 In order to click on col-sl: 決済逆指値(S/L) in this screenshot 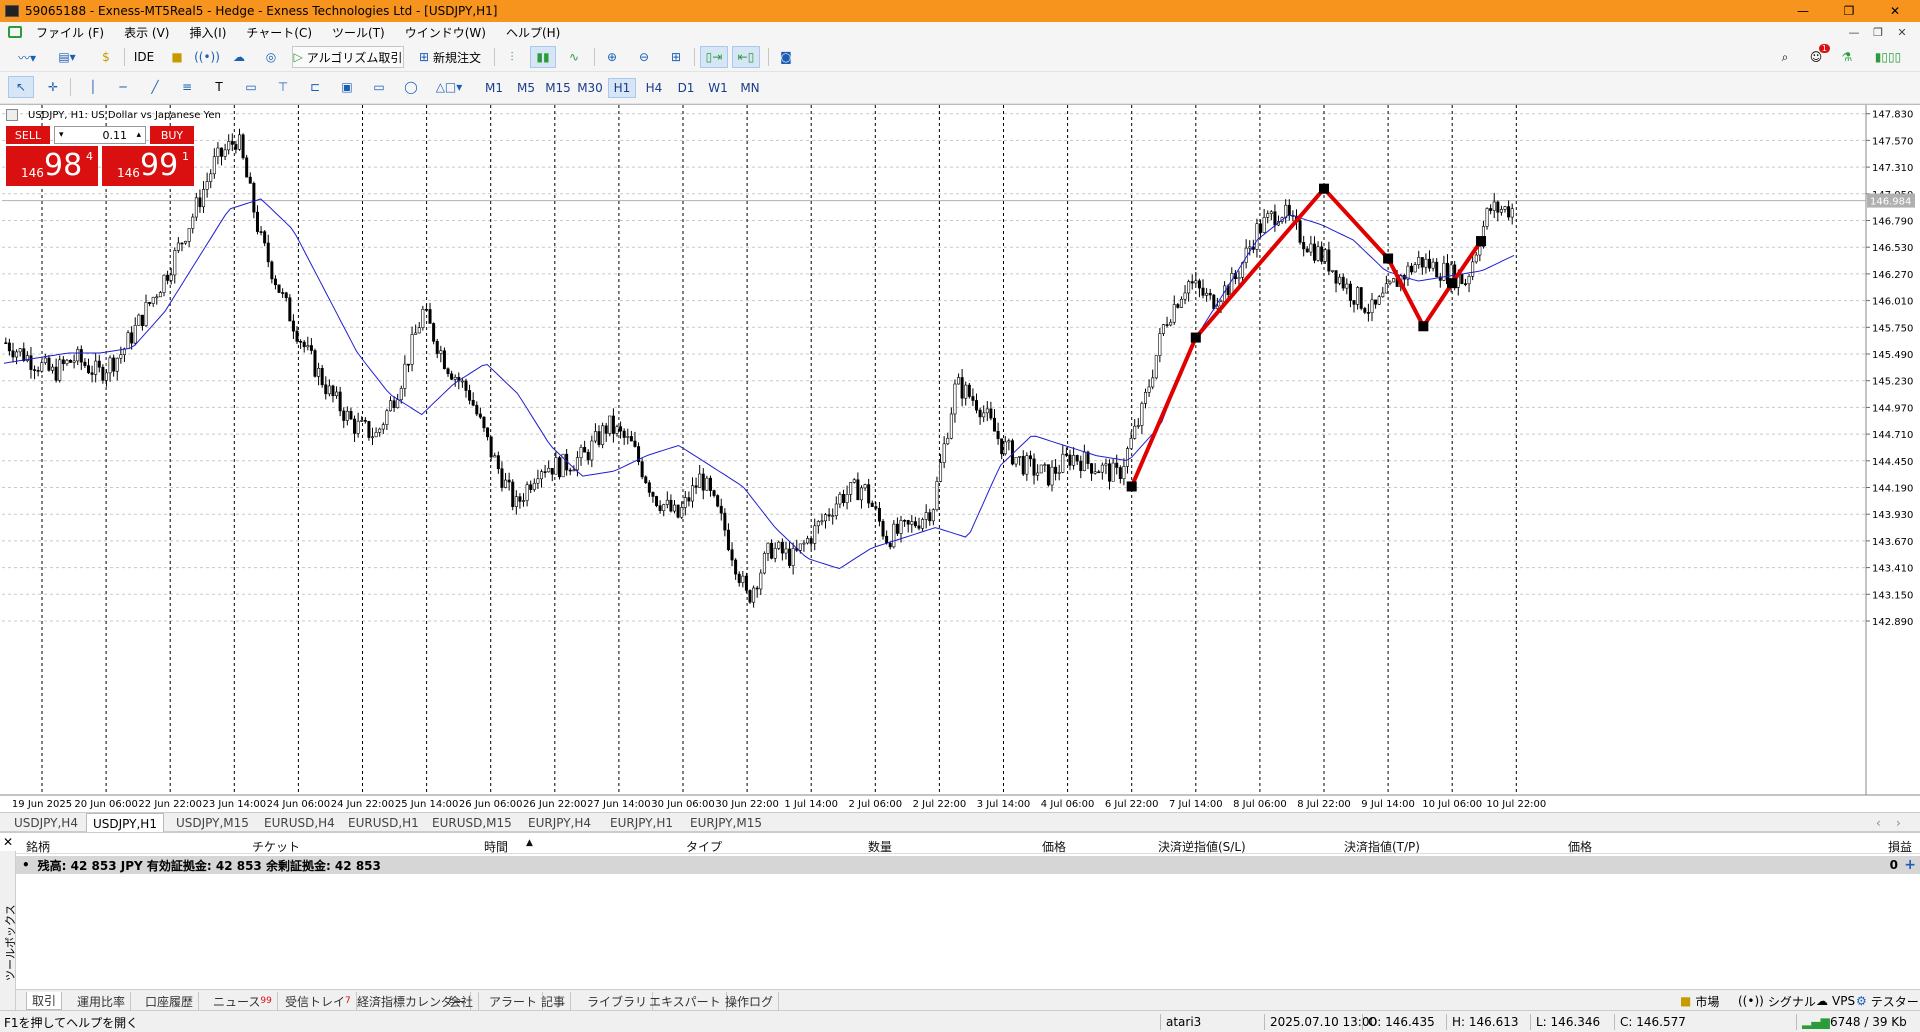, I will do `click(1202, 846)`.